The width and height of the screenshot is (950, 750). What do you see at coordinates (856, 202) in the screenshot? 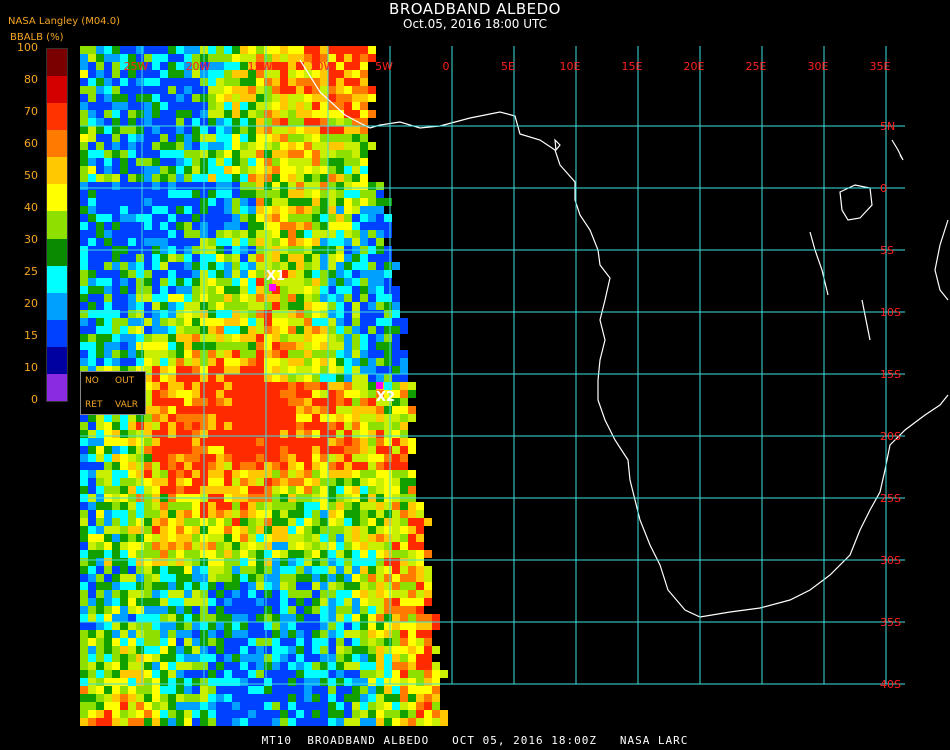
I see `lake-victoria` at bounding box center [856, 202].